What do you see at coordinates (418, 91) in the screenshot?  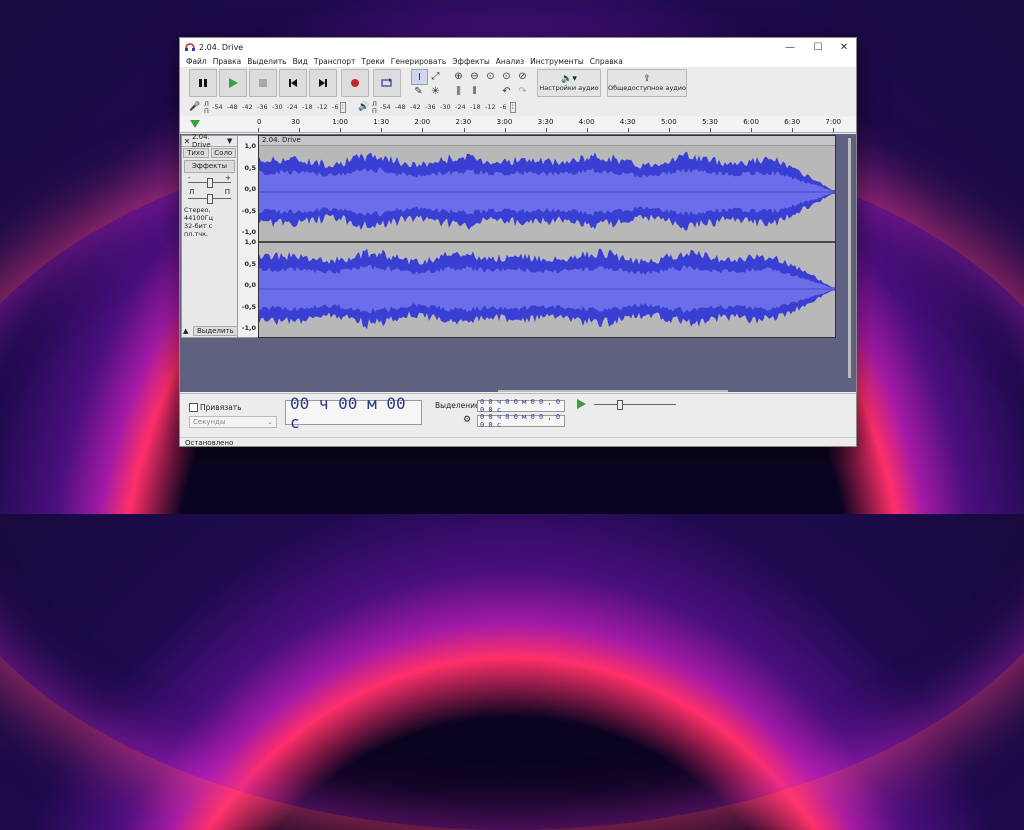 I see `draw-tool-icon: ✎` at bounding box center [418, 91].